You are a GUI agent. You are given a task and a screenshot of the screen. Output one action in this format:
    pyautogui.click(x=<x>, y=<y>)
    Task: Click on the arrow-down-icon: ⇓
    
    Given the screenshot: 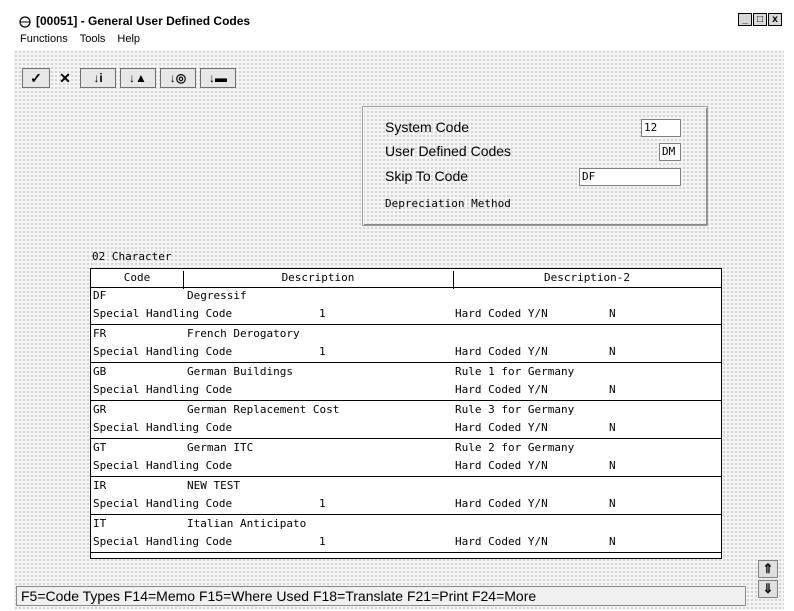 What is the action you would take?
    pyautogui.click(x=768, y=588)
    